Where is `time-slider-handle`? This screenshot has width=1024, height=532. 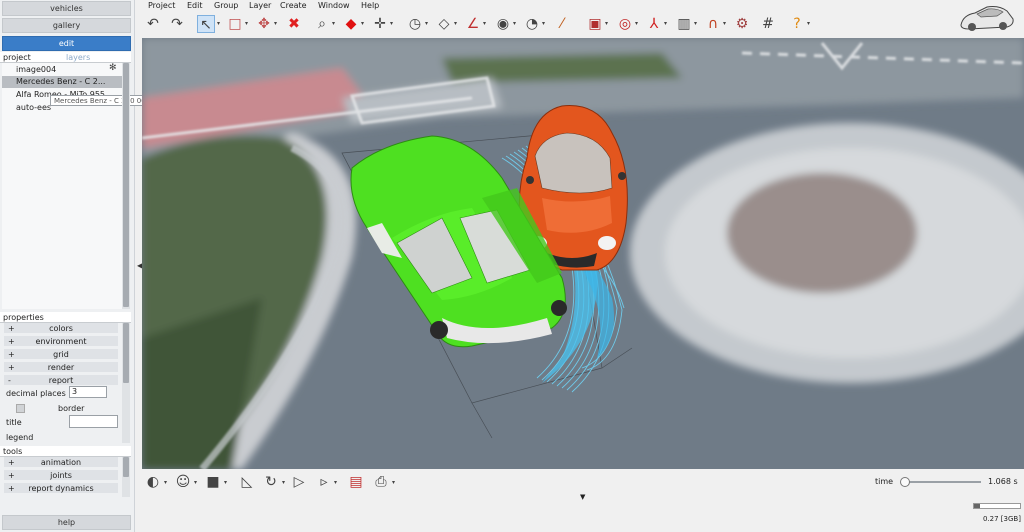 time-slider-handle is located at coordinates (905, 482).